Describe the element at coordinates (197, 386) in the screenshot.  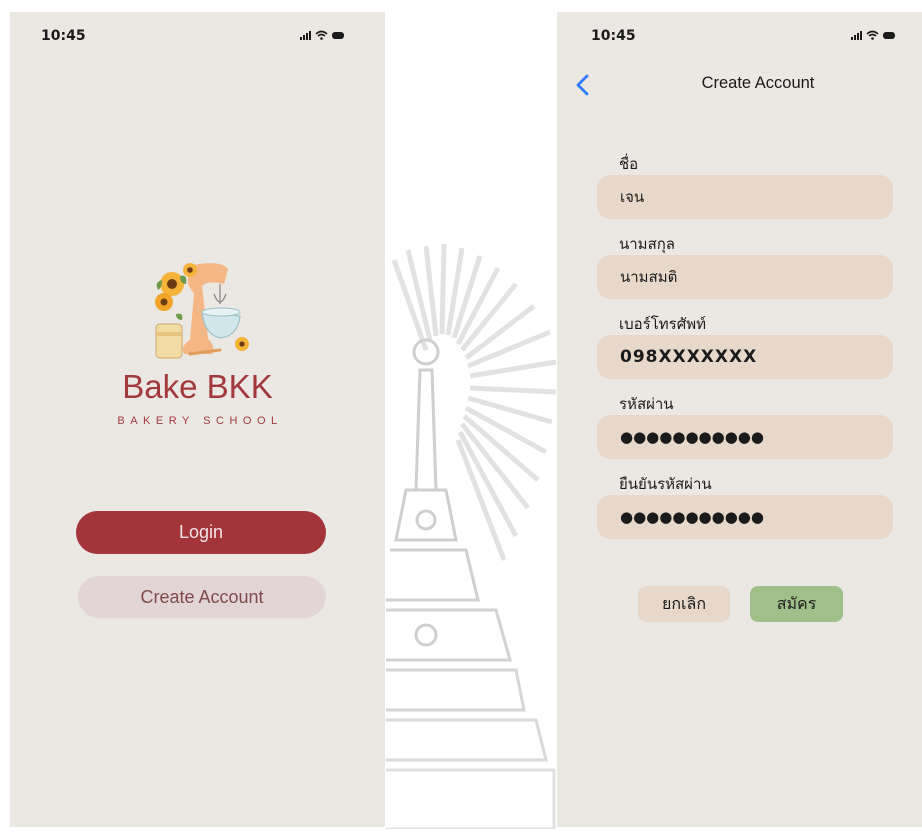
I see `brand-title: Bake BKK` at that location.